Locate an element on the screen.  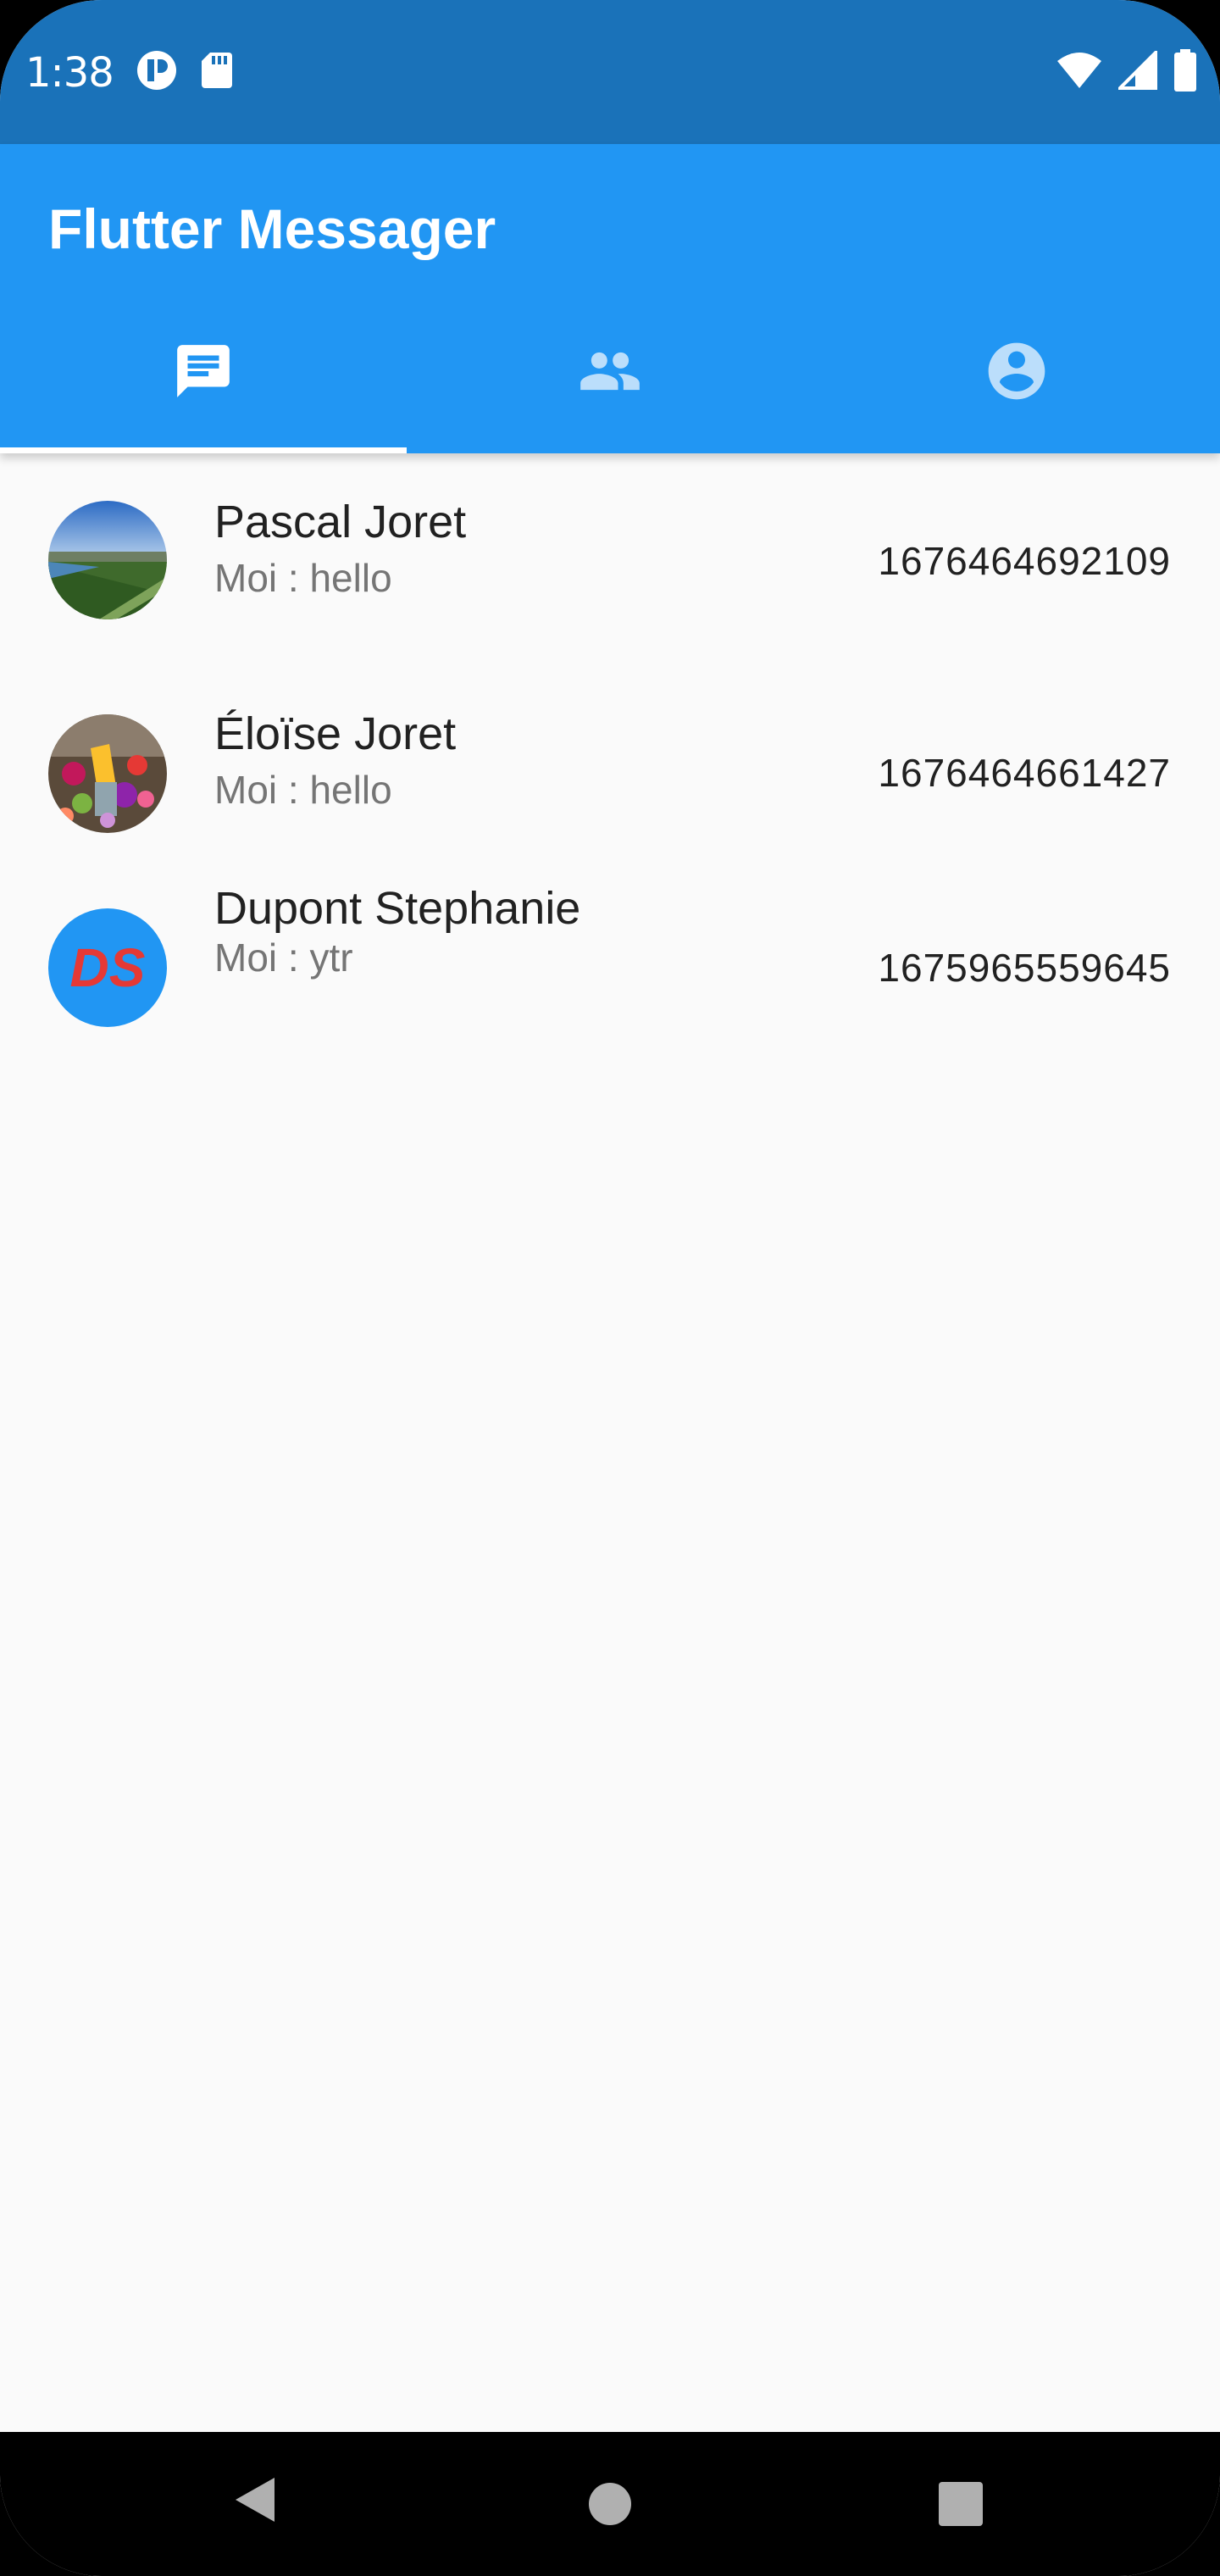
wifi-icon is located at coordinates (1079, 72).